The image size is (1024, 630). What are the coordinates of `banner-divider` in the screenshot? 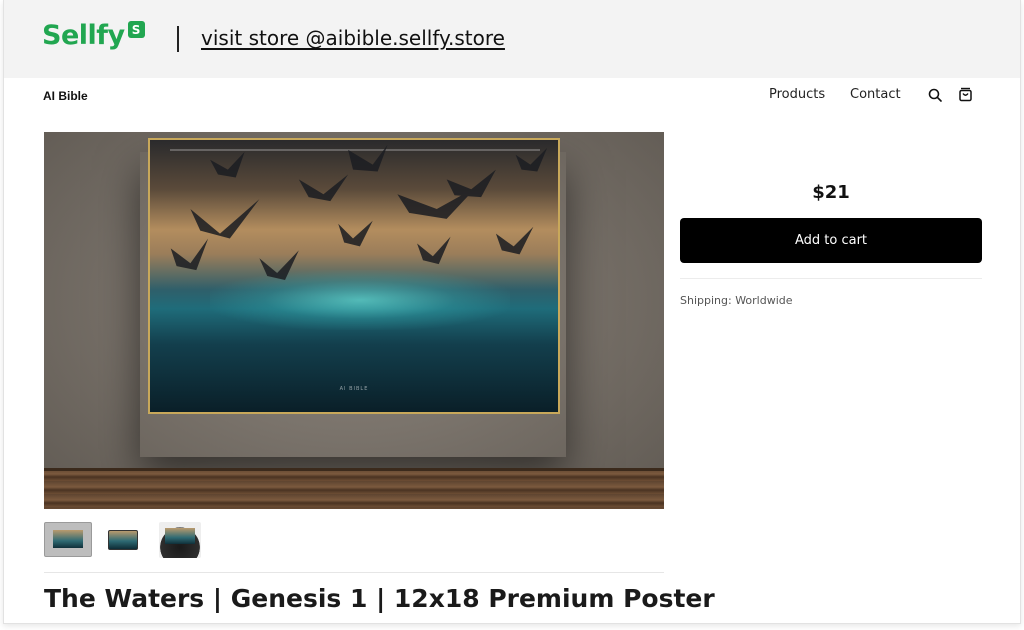 It's located at (178, 39).